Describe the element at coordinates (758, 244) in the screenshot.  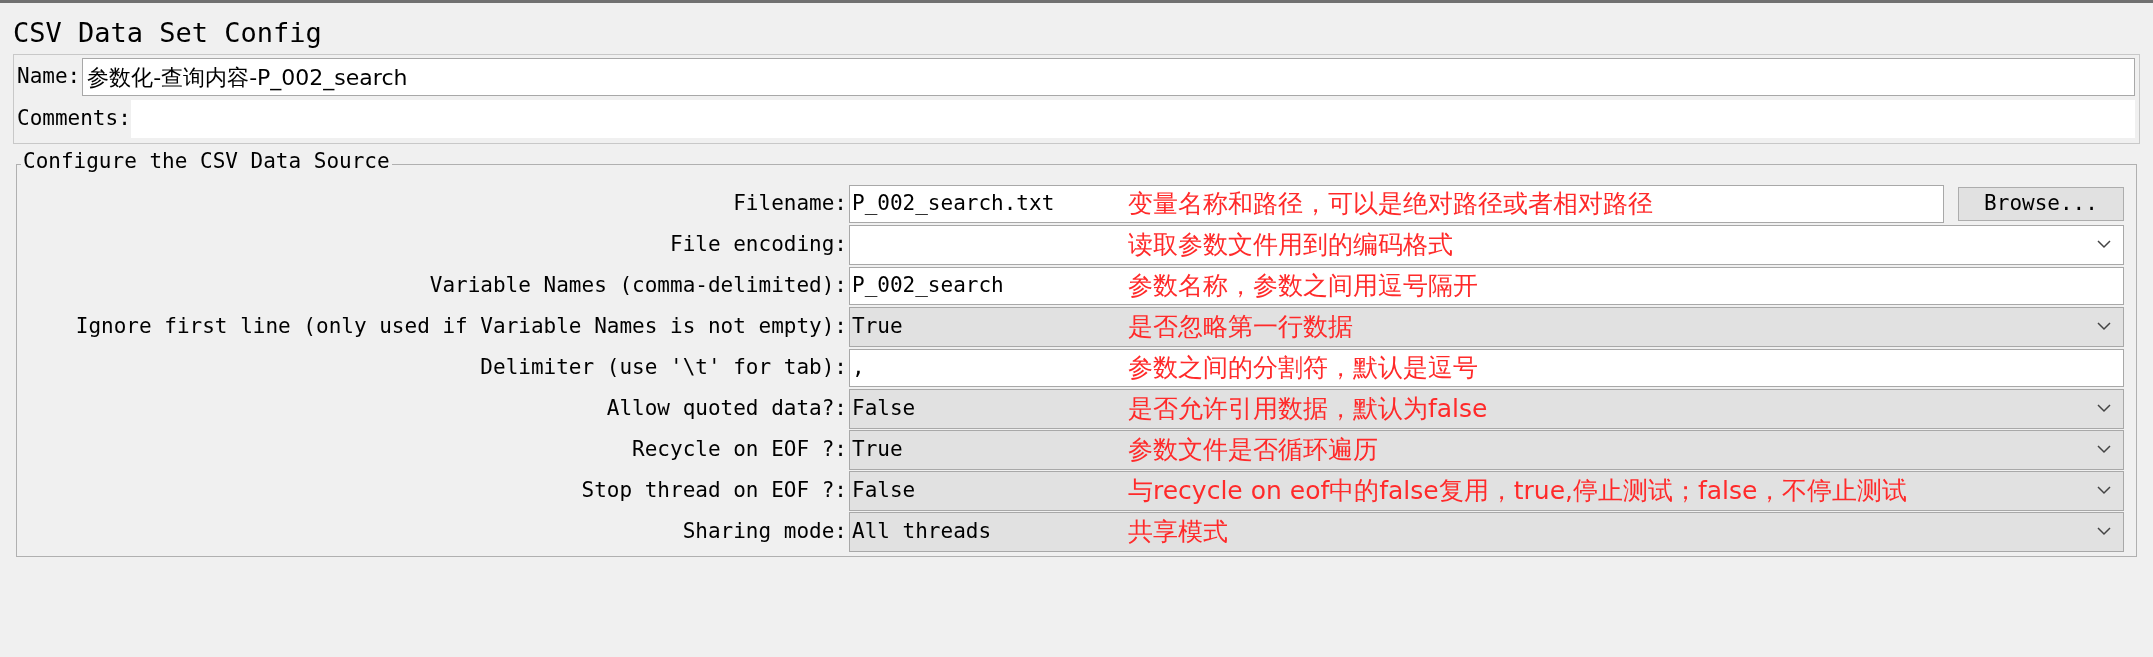
I see `field-label: File encoding:` at that location.